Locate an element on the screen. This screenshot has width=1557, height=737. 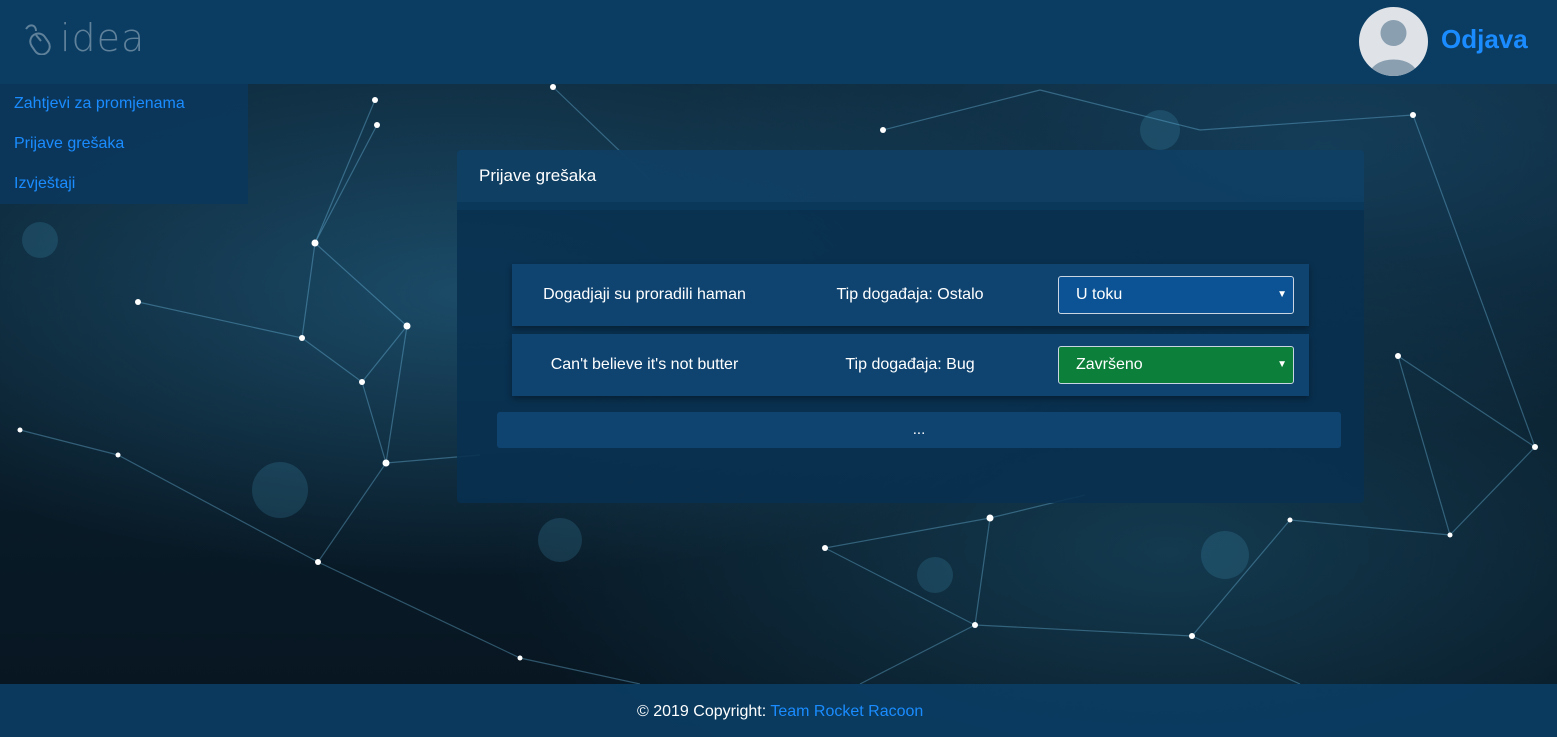
logout-link: Odjava is located at coordinates (1484, 39).